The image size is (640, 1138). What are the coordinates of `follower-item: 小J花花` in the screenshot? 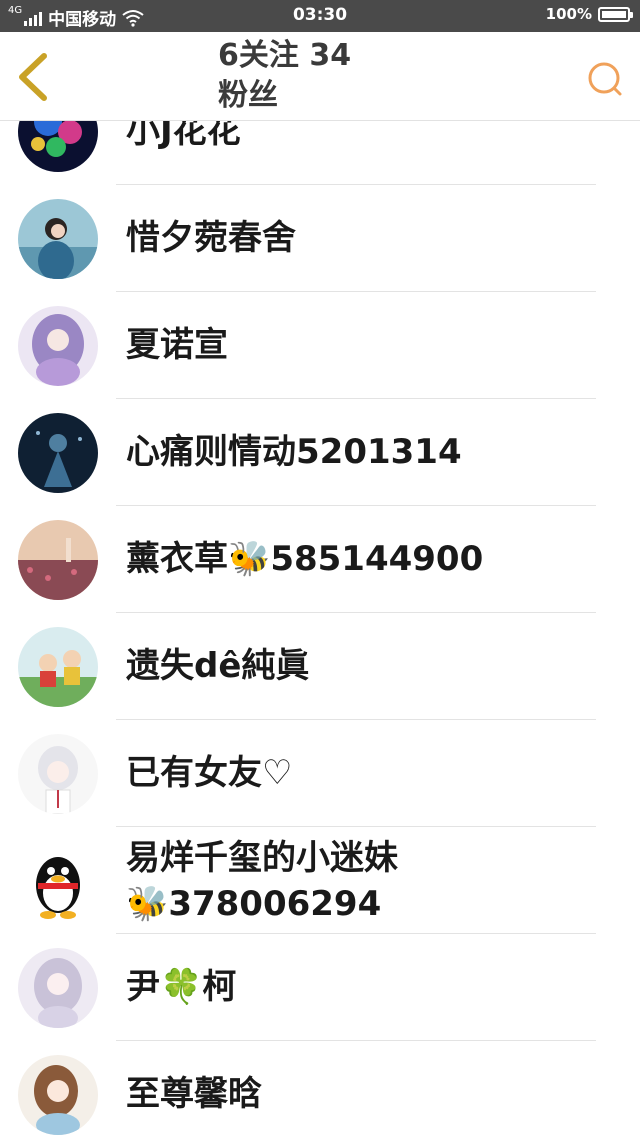 It's located at (320, 153).